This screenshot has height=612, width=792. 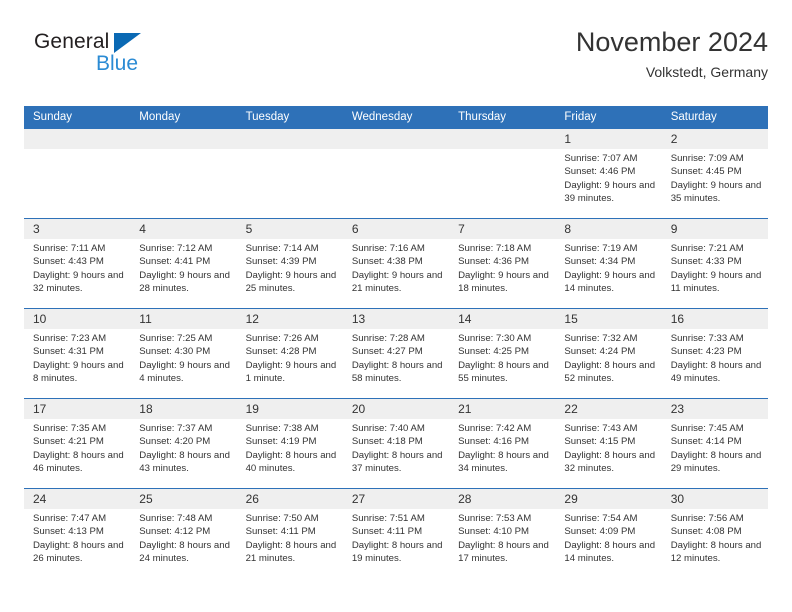 What do you see at coordinates (77, 319) in the screenshot?
I see `day-number: 10` at bounding box center [77, 319].